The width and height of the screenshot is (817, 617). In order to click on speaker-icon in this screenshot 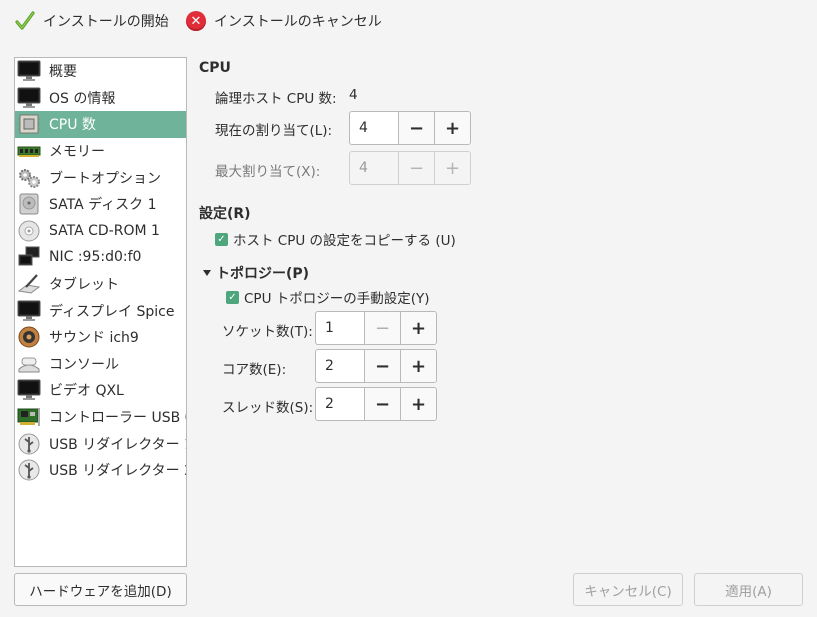, I will do `click(29, 337)`.